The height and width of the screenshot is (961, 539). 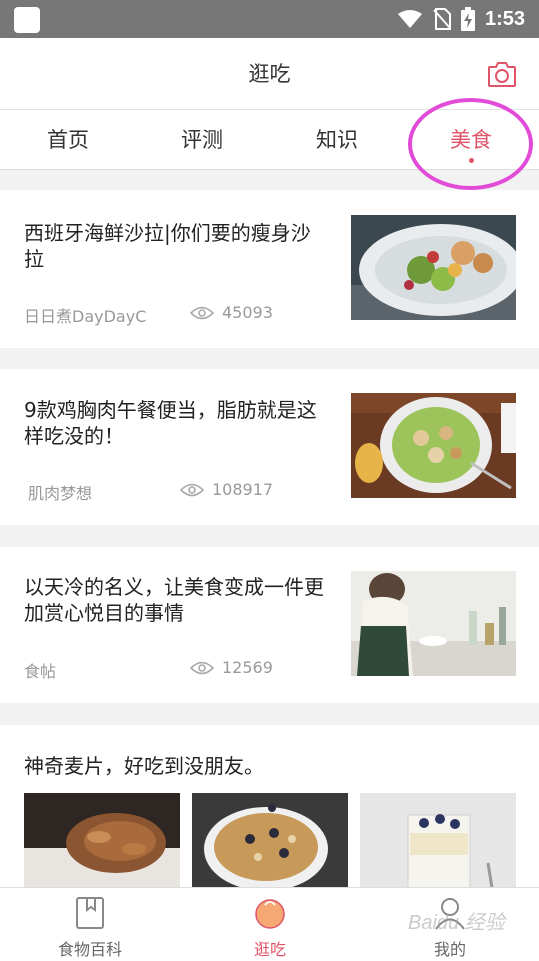 I want to click on nav-label: 我的, so click(x=449, y=949).